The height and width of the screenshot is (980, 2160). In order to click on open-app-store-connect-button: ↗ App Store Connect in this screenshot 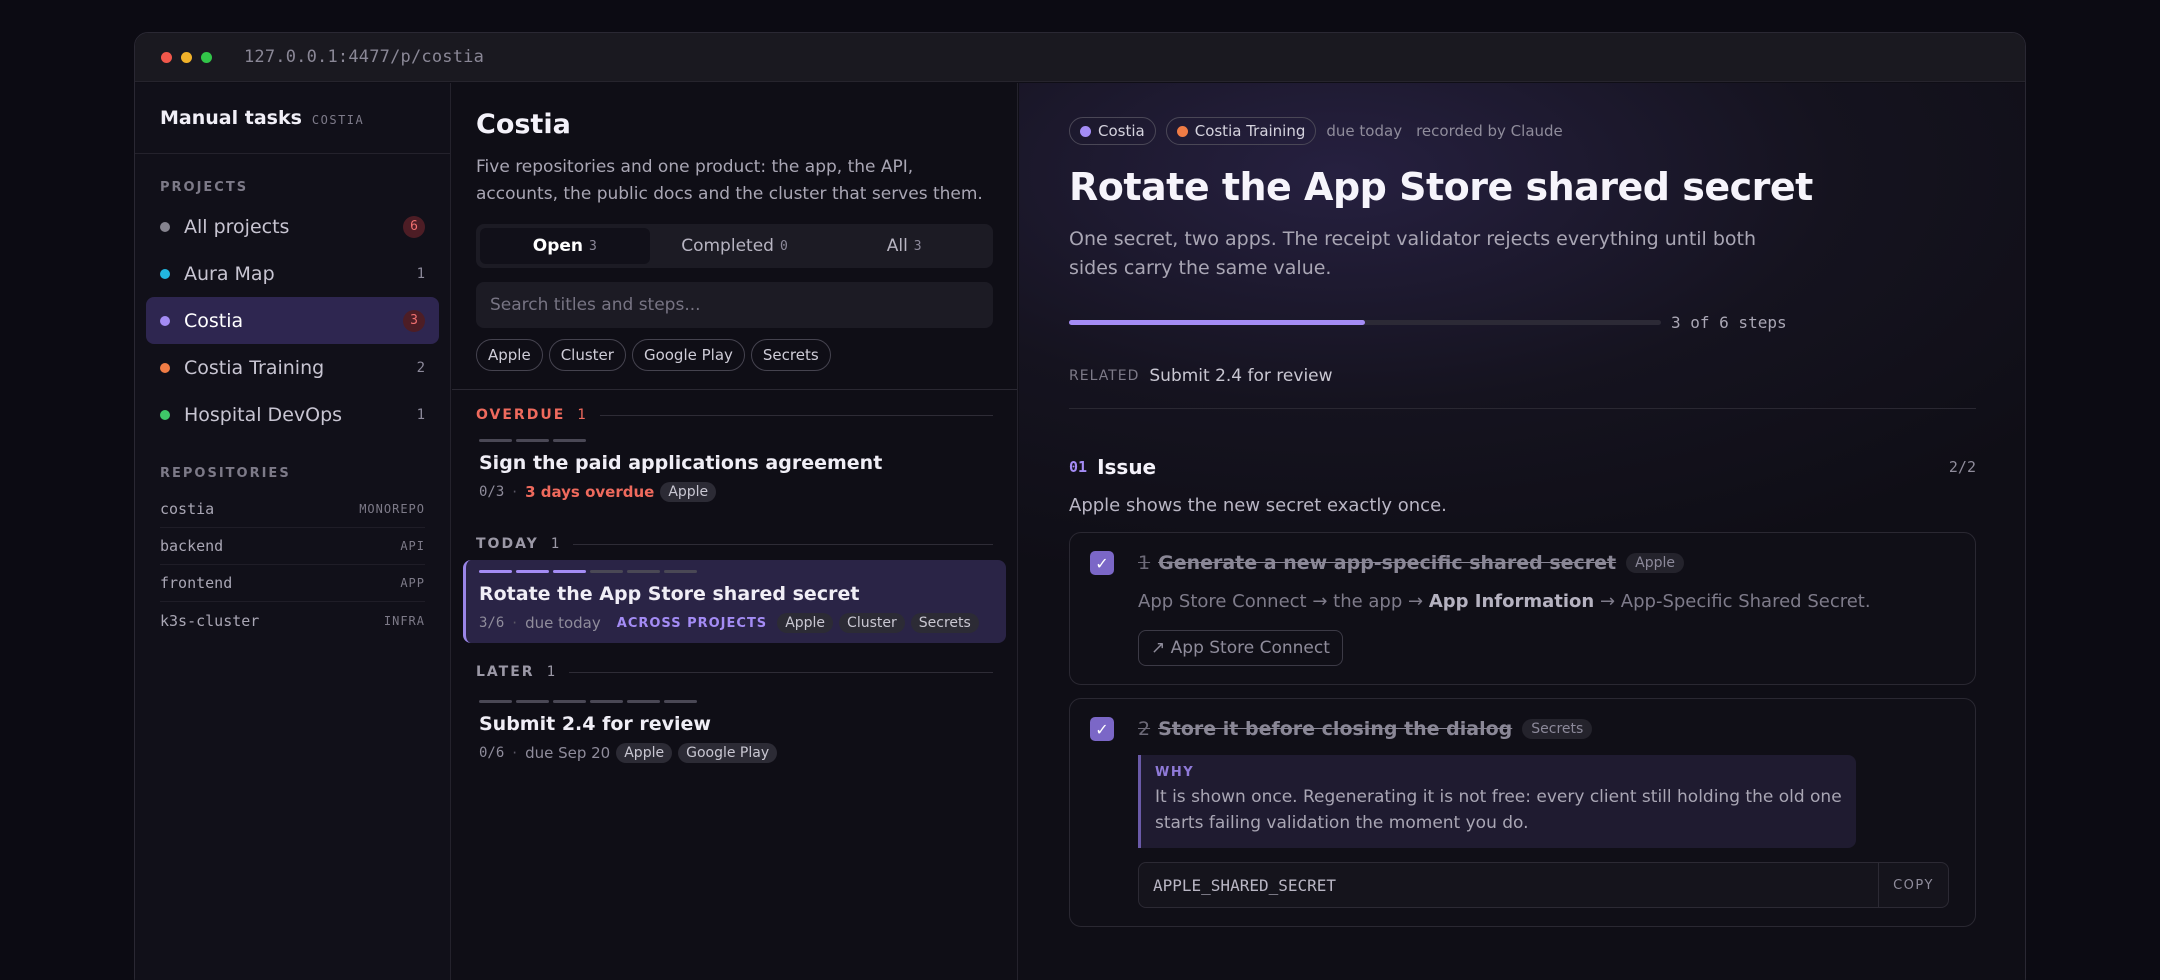, I will do `click(1240, 648)`.